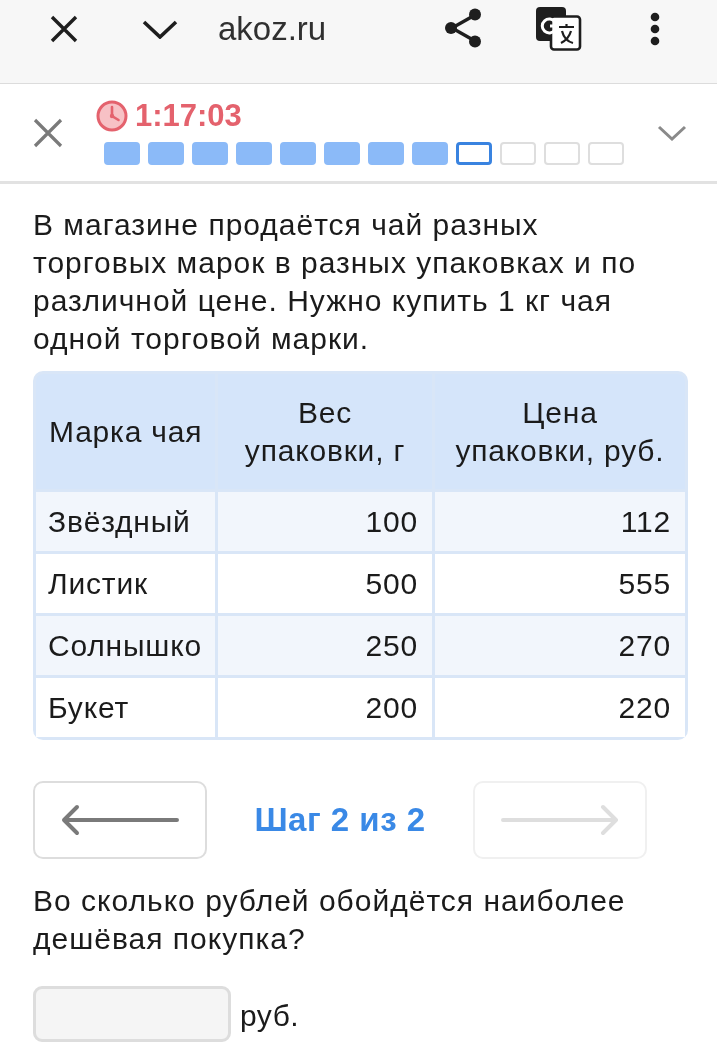  What do you see at coordinates (560, 431) in the screenshot?
I see `column-header: Цена упаковки, руб.` at bounding box center [560, 431].